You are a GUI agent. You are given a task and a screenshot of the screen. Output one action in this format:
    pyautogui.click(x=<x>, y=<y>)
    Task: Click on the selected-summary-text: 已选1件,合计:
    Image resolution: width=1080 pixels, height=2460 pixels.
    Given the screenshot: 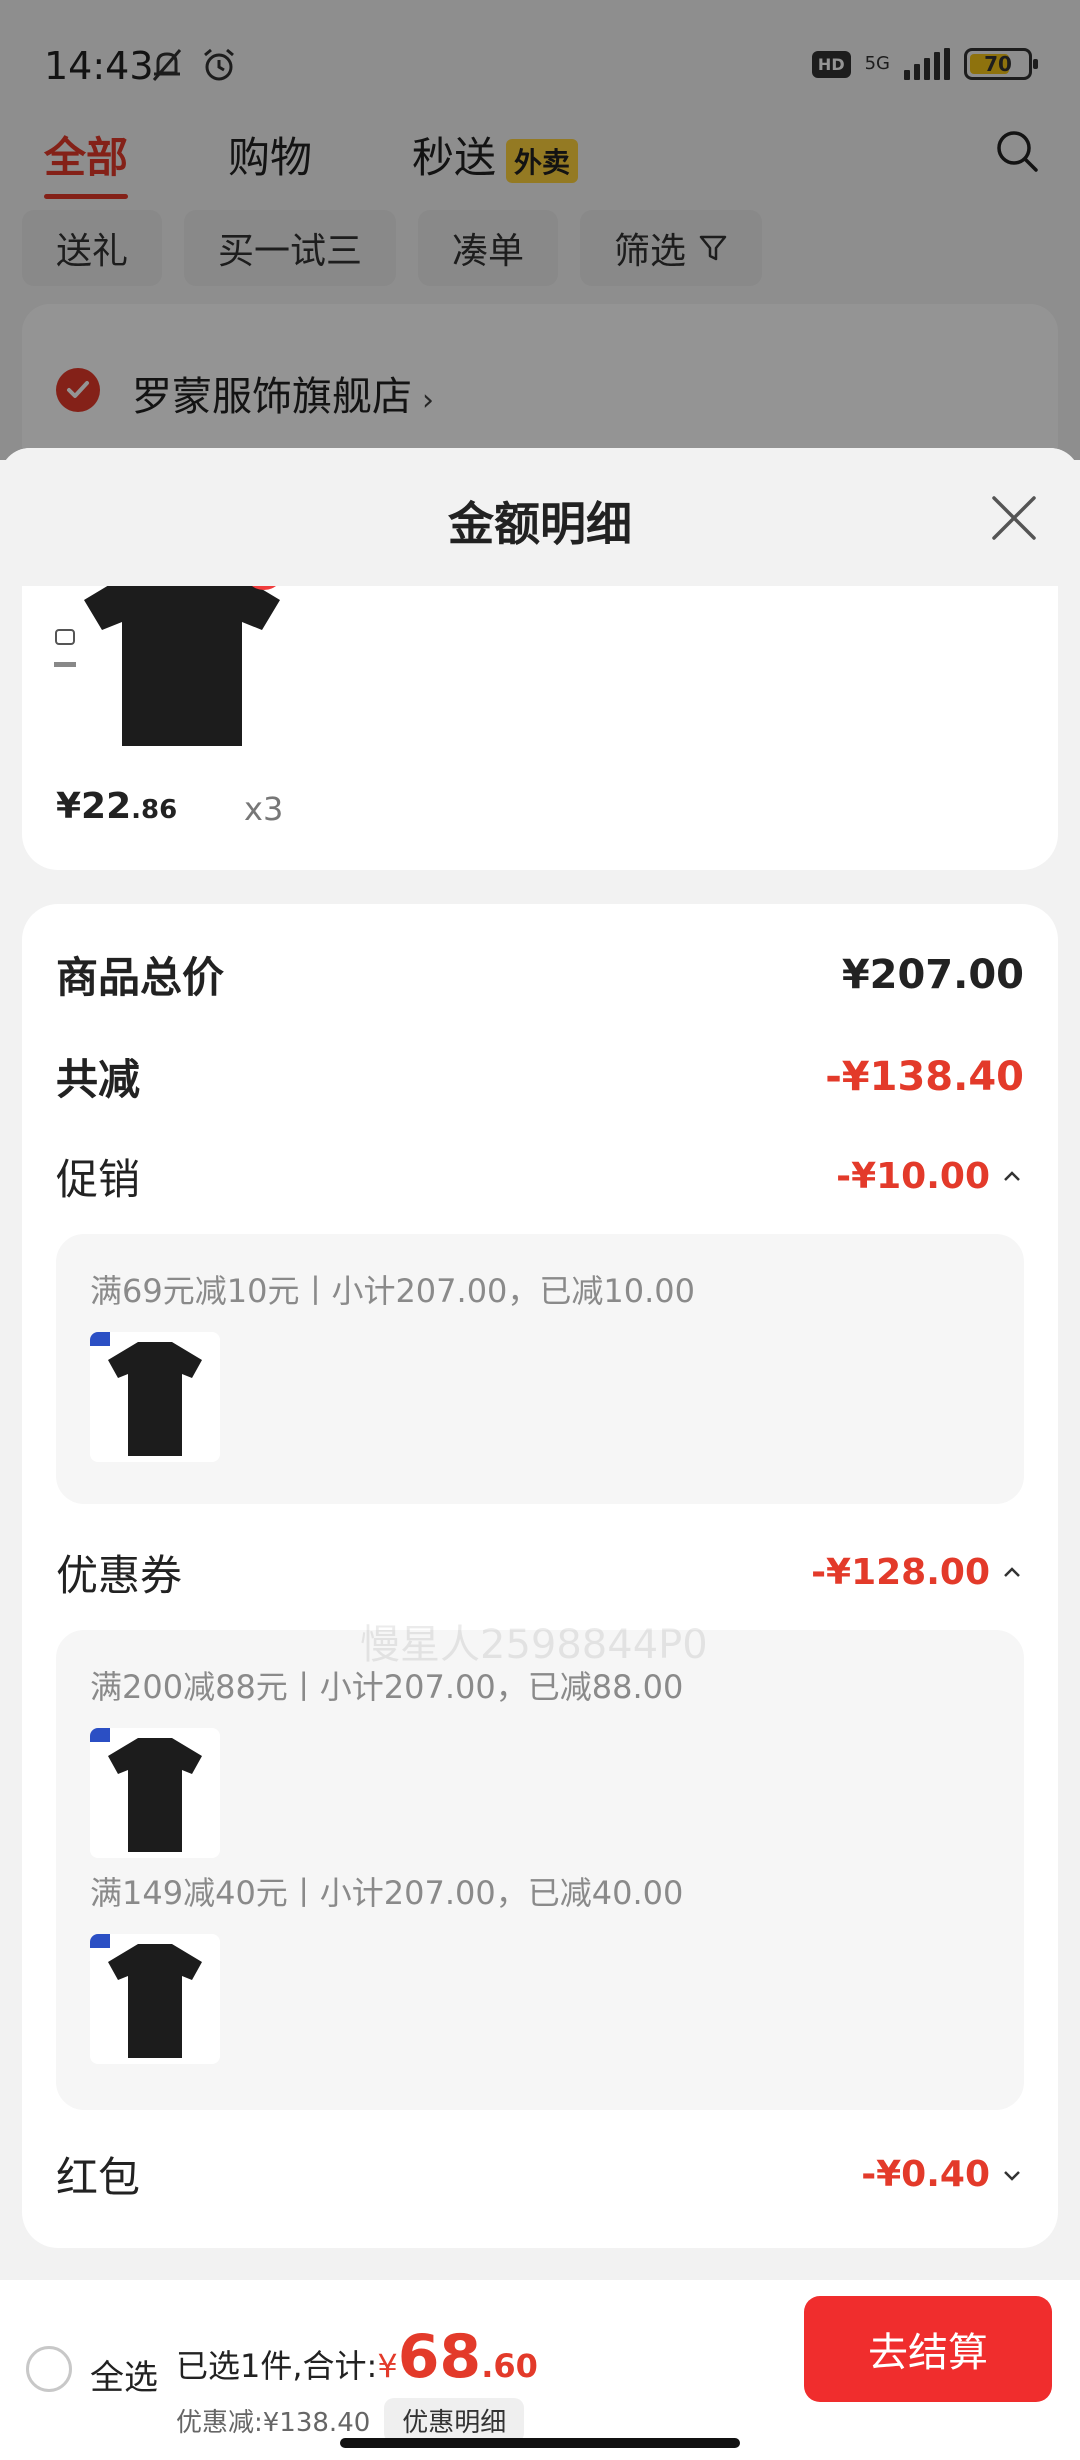 What is the action you would take?
    pyautogui.click(x=277, y=2366)
    